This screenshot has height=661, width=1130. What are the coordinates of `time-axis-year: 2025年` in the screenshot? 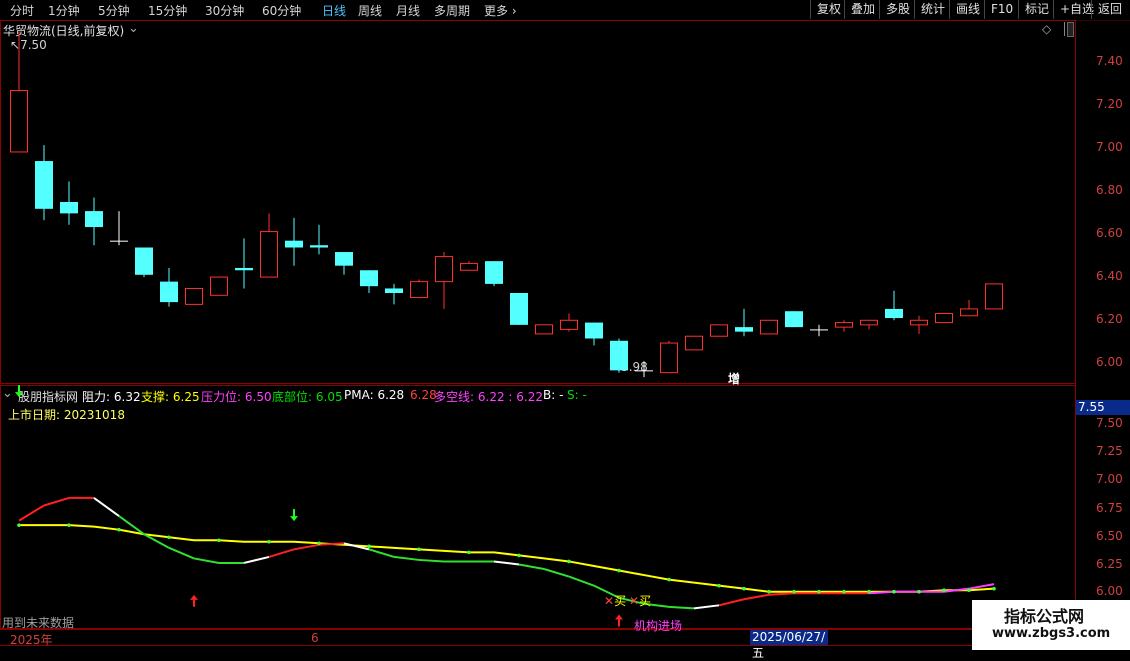 It's located at (31, 640).